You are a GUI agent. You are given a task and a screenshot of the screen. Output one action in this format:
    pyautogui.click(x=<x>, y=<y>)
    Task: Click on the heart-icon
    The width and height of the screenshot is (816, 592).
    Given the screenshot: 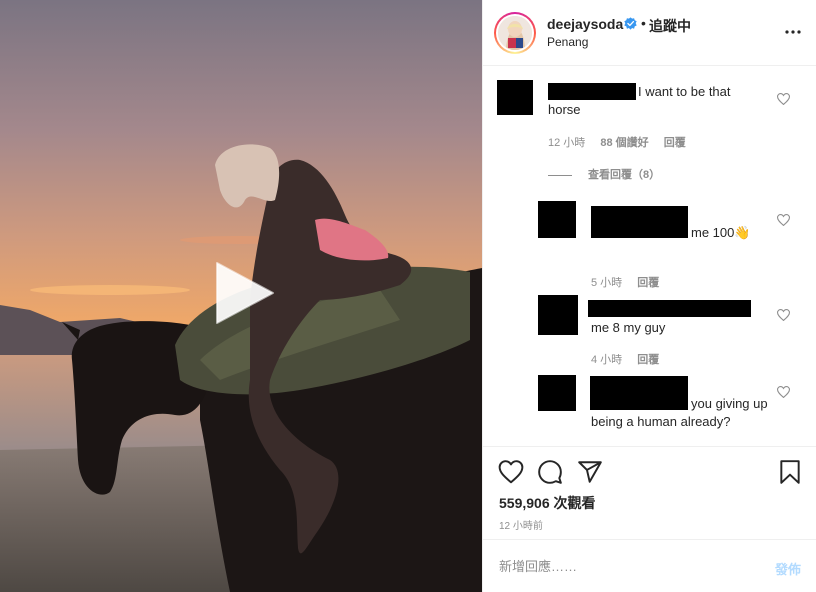 What is the action you would take?
    pyautogui.click(x=511, y=472)
    